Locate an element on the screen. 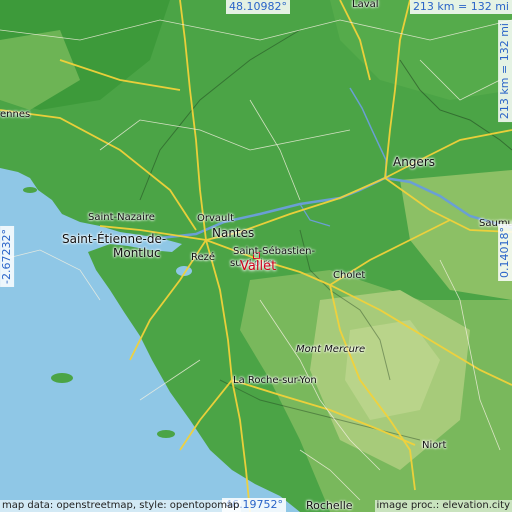  place-cholet: Cholet is located at coordinates (349, 275).